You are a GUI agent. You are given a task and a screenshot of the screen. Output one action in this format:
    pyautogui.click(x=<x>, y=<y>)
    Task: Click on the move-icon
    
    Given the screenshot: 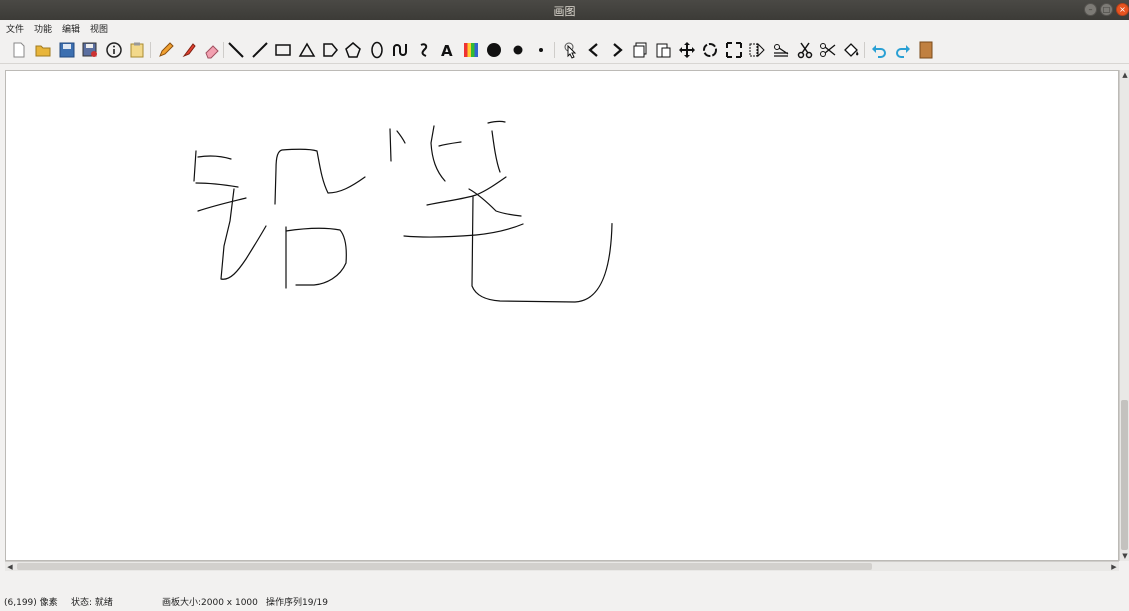 What is the action you would take?
    pyautogui.click(x=687, y=50)
    